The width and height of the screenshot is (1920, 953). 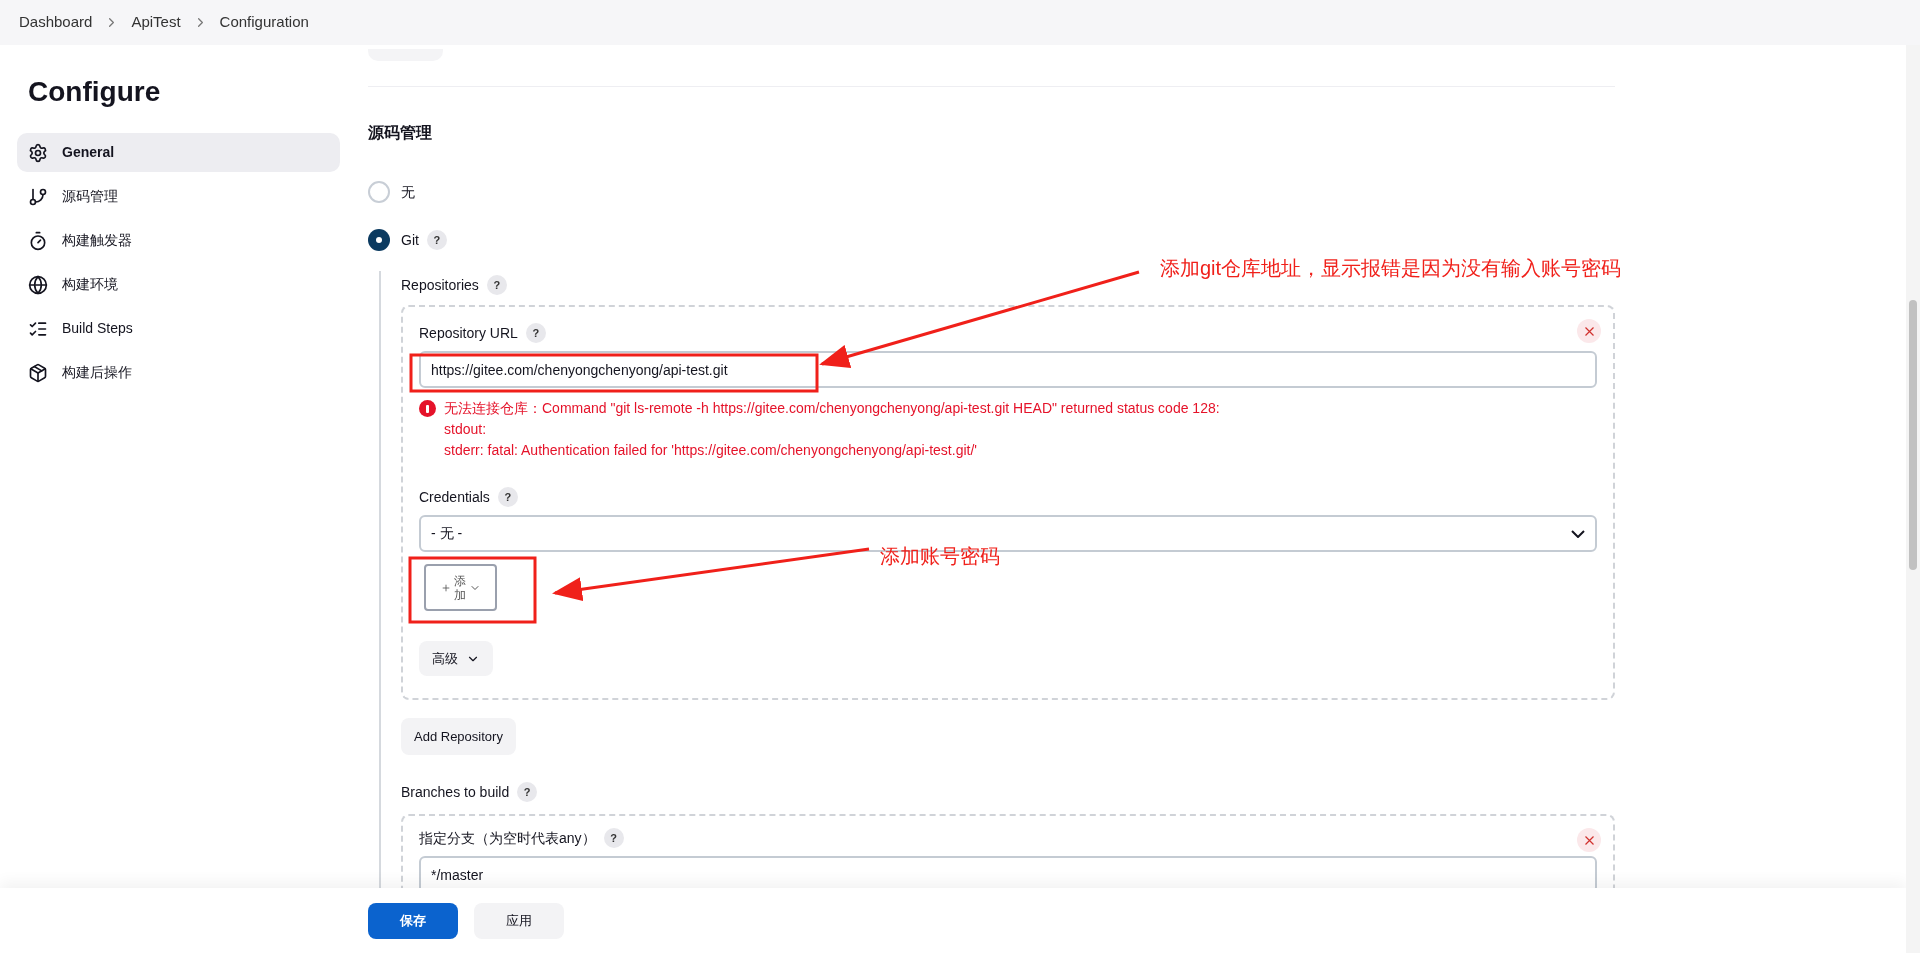 What do you see at coordinates (56, 22) in the screenshot?
I see `breadcrumb-link: Dashboard` at bounding box center [56, 22].